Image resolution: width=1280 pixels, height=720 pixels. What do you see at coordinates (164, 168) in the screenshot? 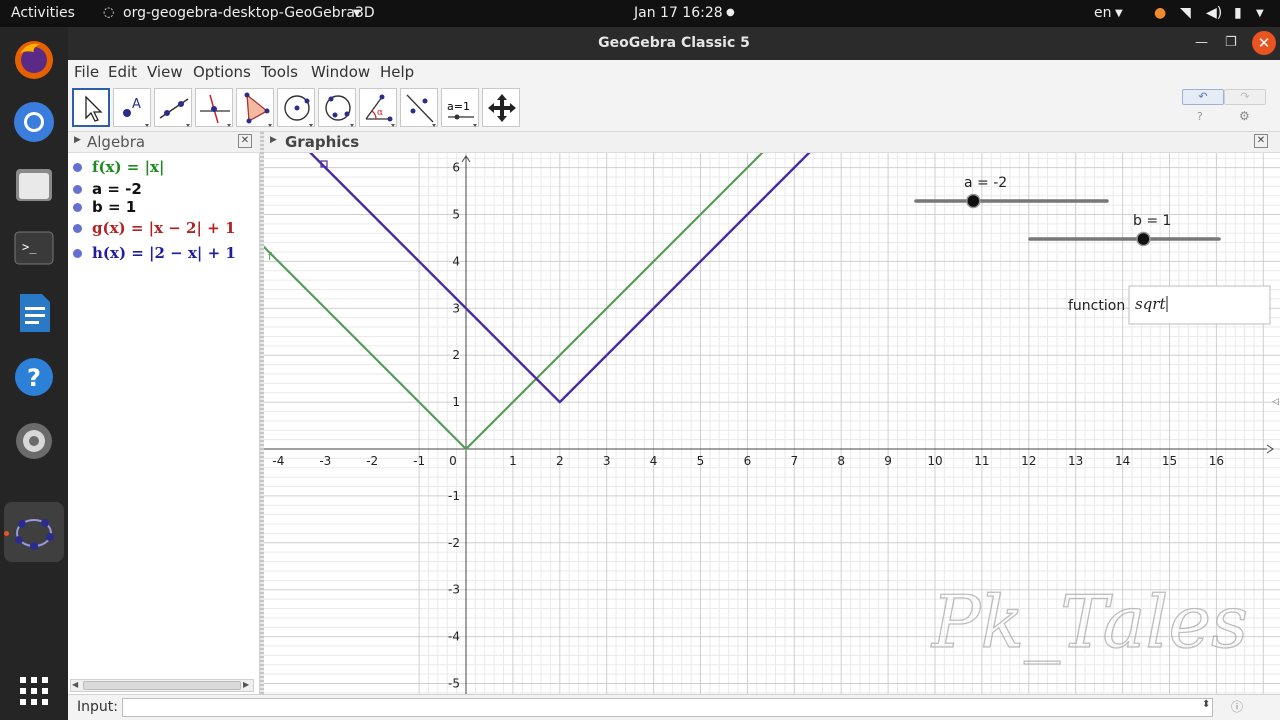
I see `algebra-item: f(x) = |x|` at bounding box center [164, 168].